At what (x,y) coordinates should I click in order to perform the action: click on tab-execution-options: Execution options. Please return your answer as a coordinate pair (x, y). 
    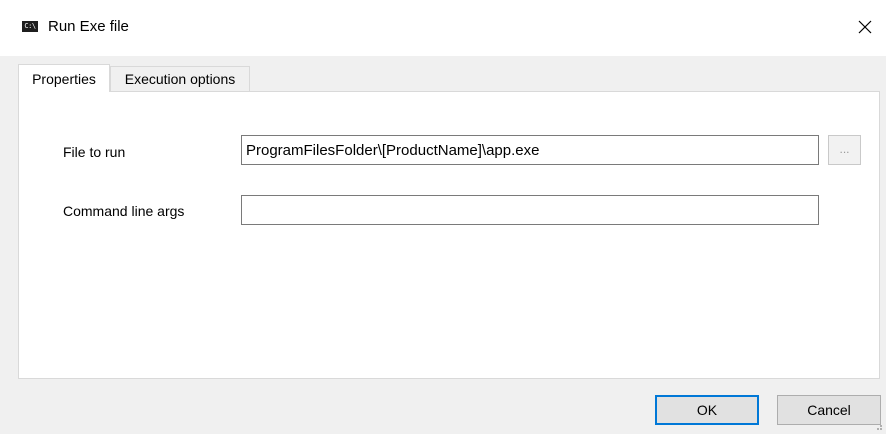
    Looking at the image, I should click on (180, 78).